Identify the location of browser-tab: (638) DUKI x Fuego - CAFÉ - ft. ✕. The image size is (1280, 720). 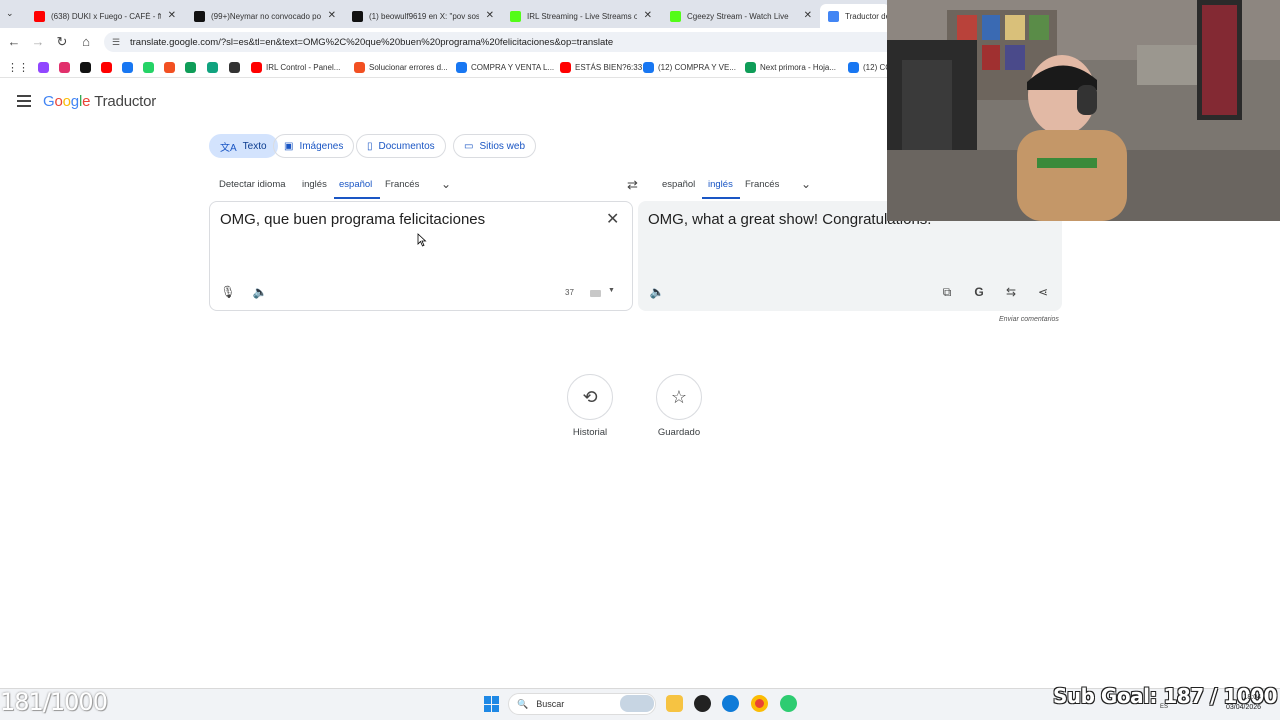
(104, 16).